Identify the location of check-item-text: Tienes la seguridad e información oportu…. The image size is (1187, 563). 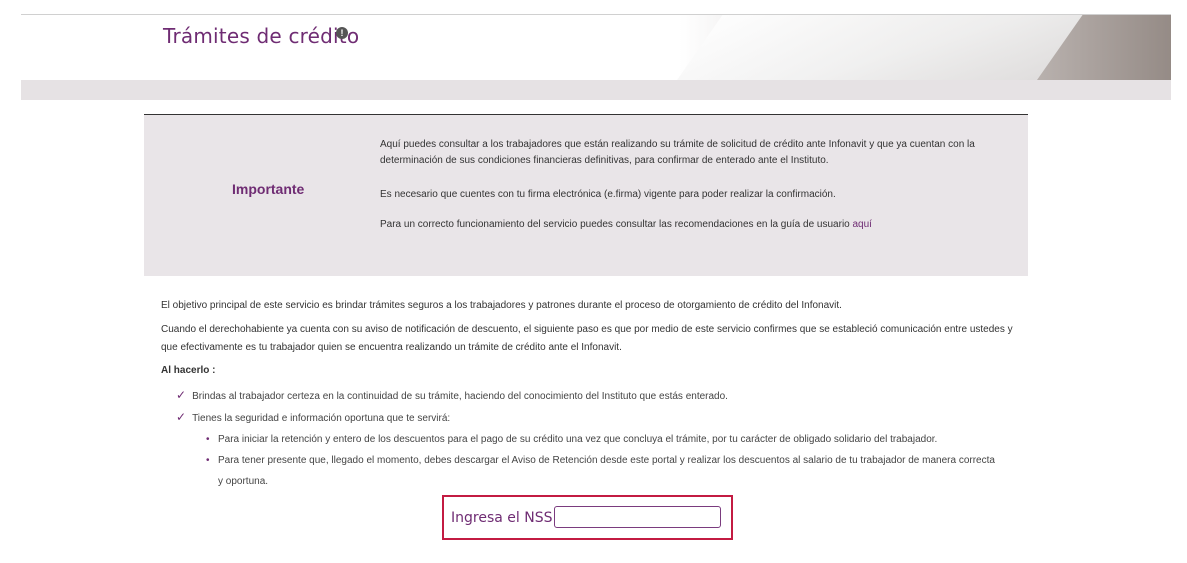
(321, 418).